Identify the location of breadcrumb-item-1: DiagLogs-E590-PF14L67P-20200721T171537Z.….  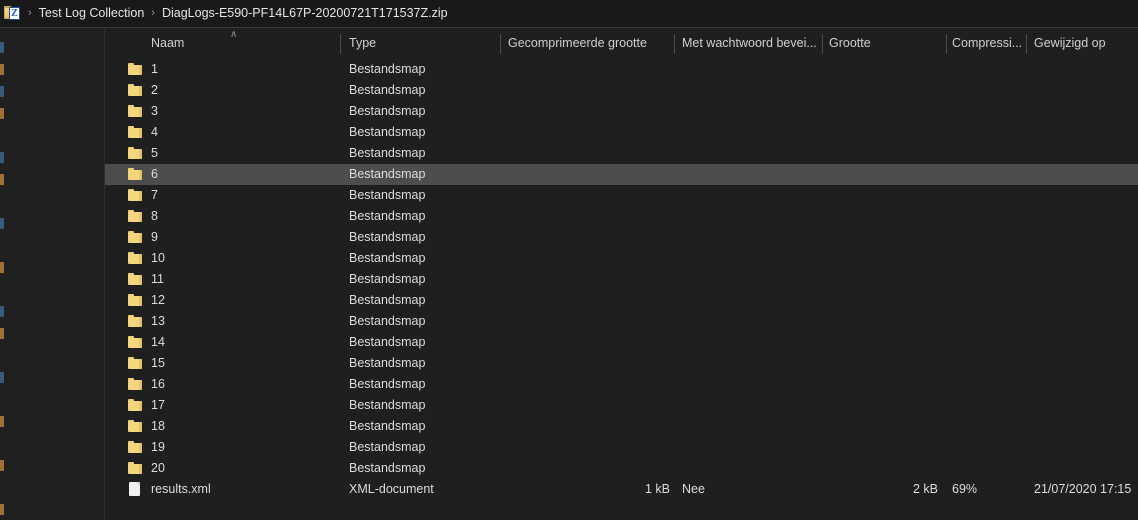
(305, 13).